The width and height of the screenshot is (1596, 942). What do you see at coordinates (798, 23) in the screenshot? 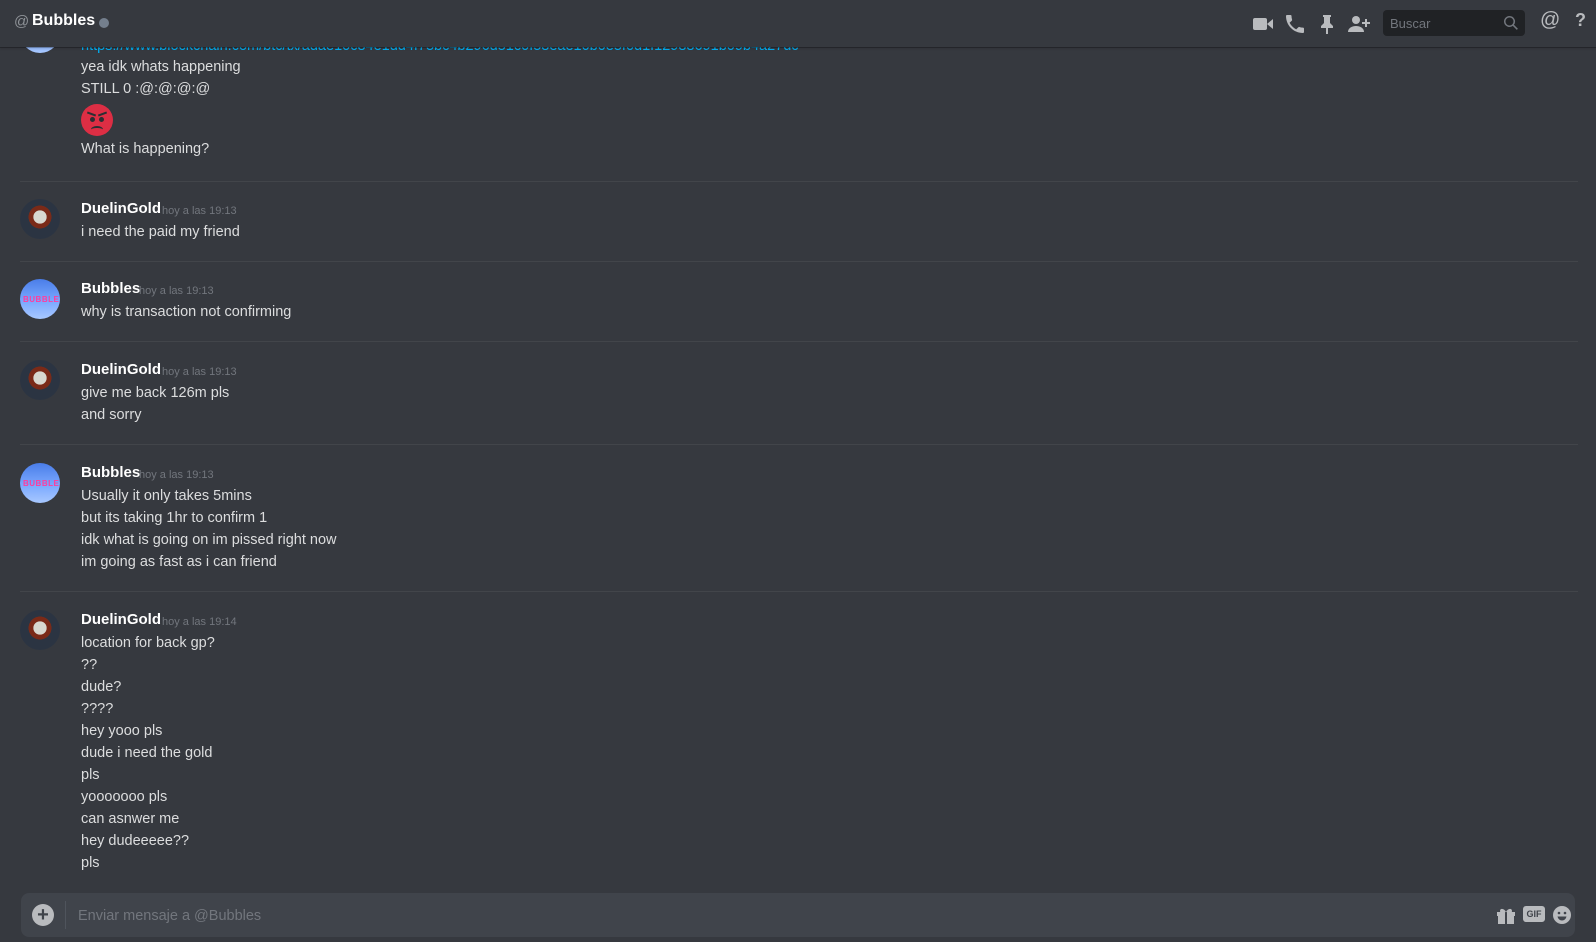
I see `channel-header: @ Bubbles Buscar @ ?` at bounding box center [798, 23].